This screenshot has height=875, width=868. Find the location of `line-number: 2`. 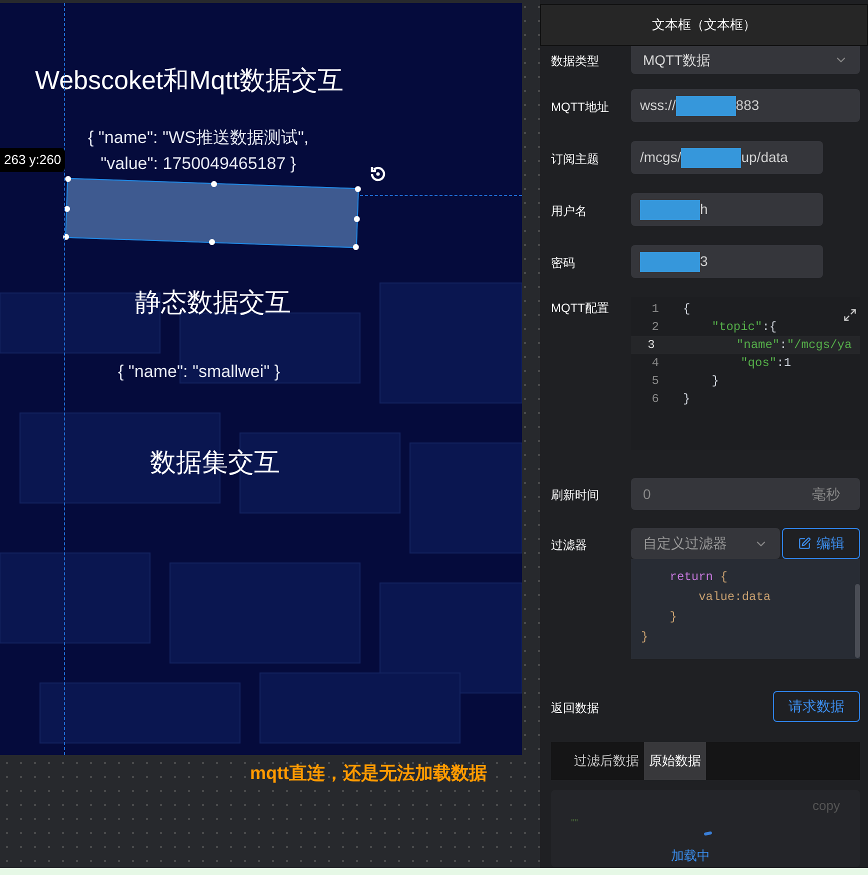

line-number: 2 is located at coordinates (655, 327).